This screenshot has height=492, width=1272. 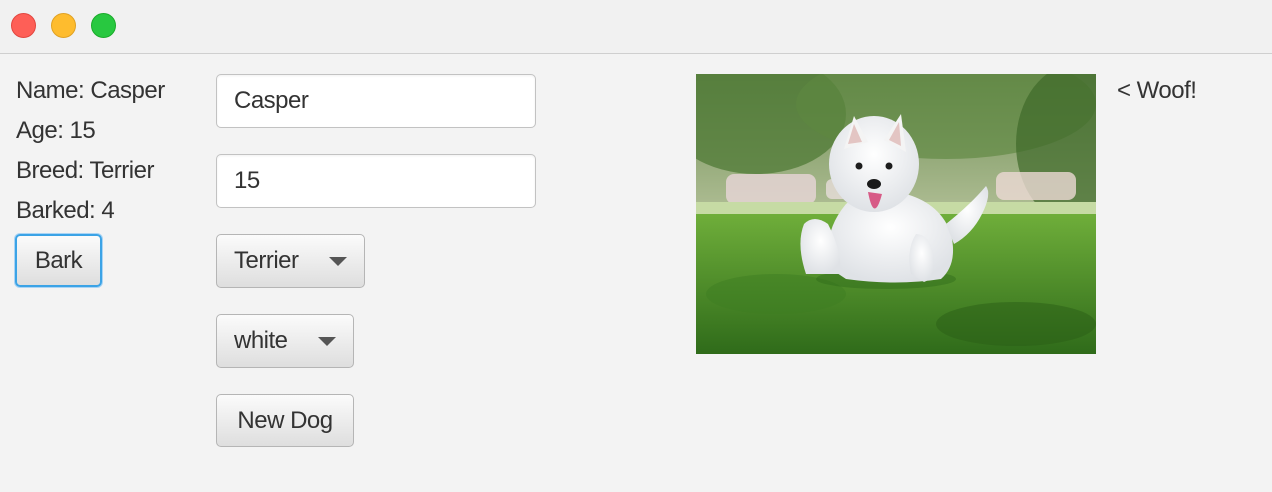 What do you see at coordinates (65, 210) in the screenshot?
I see `barked-count-label: Barked: 4` at bounding box center [65, 210].